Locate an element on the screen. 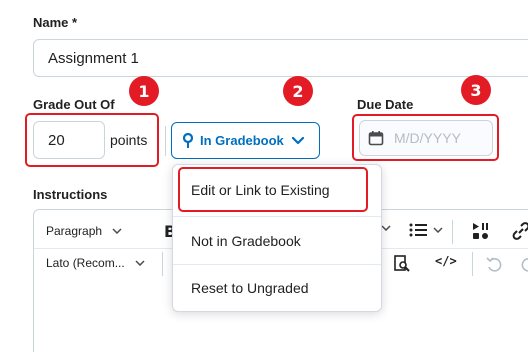 The height and width of the screenshot is (352, 528). points-unit-label: points is located at coordinates (129, 140).